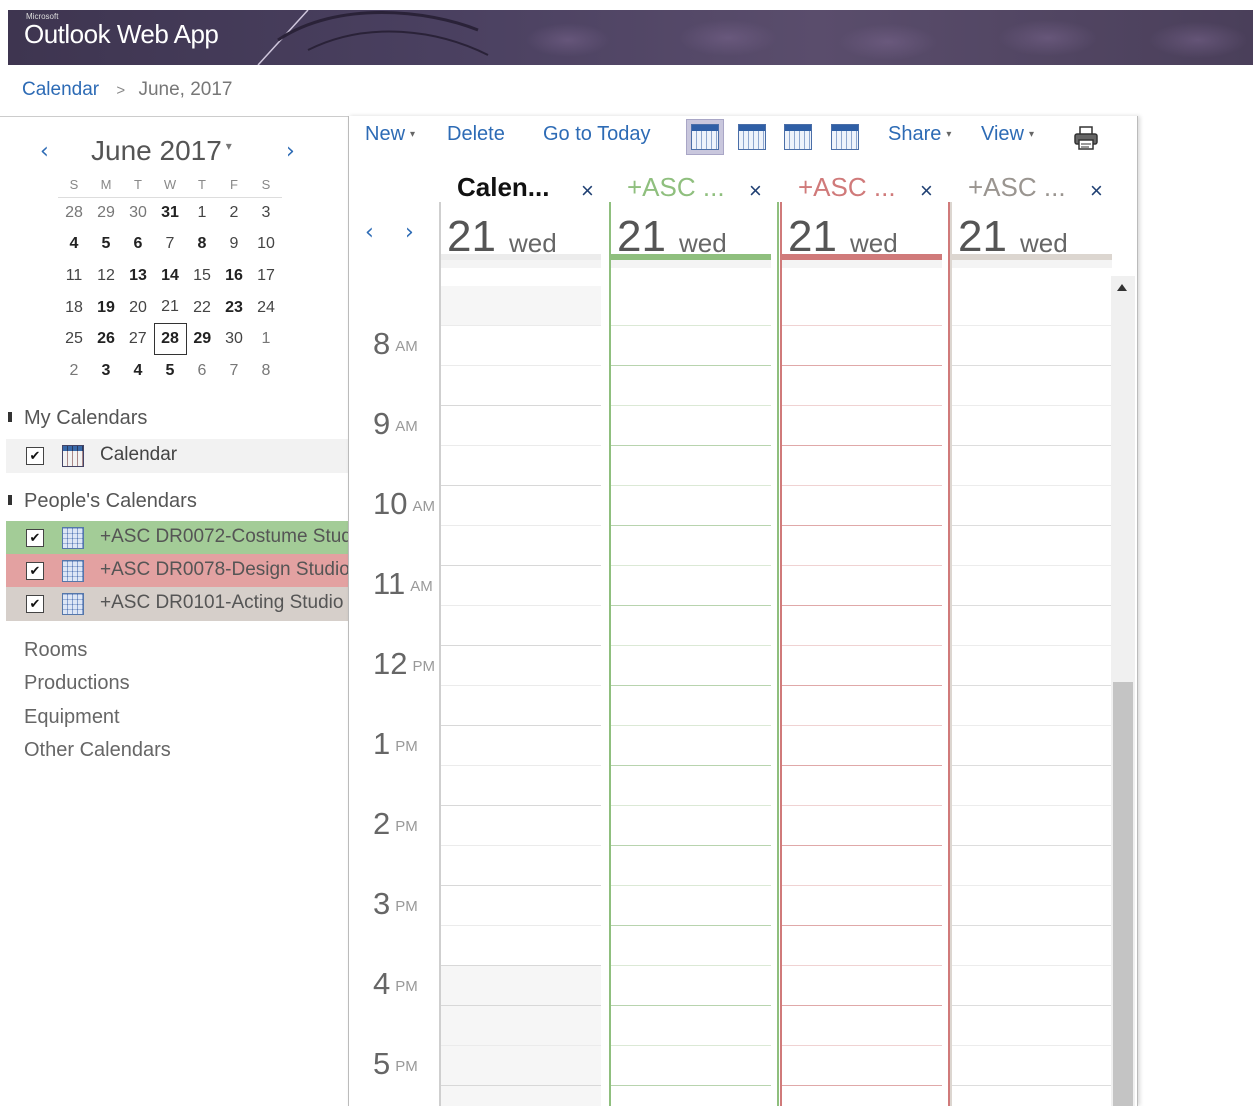  Describe the element at coordinates (106, 339) in the screenshot. I see `mini-calendar-day: 26` at that location.